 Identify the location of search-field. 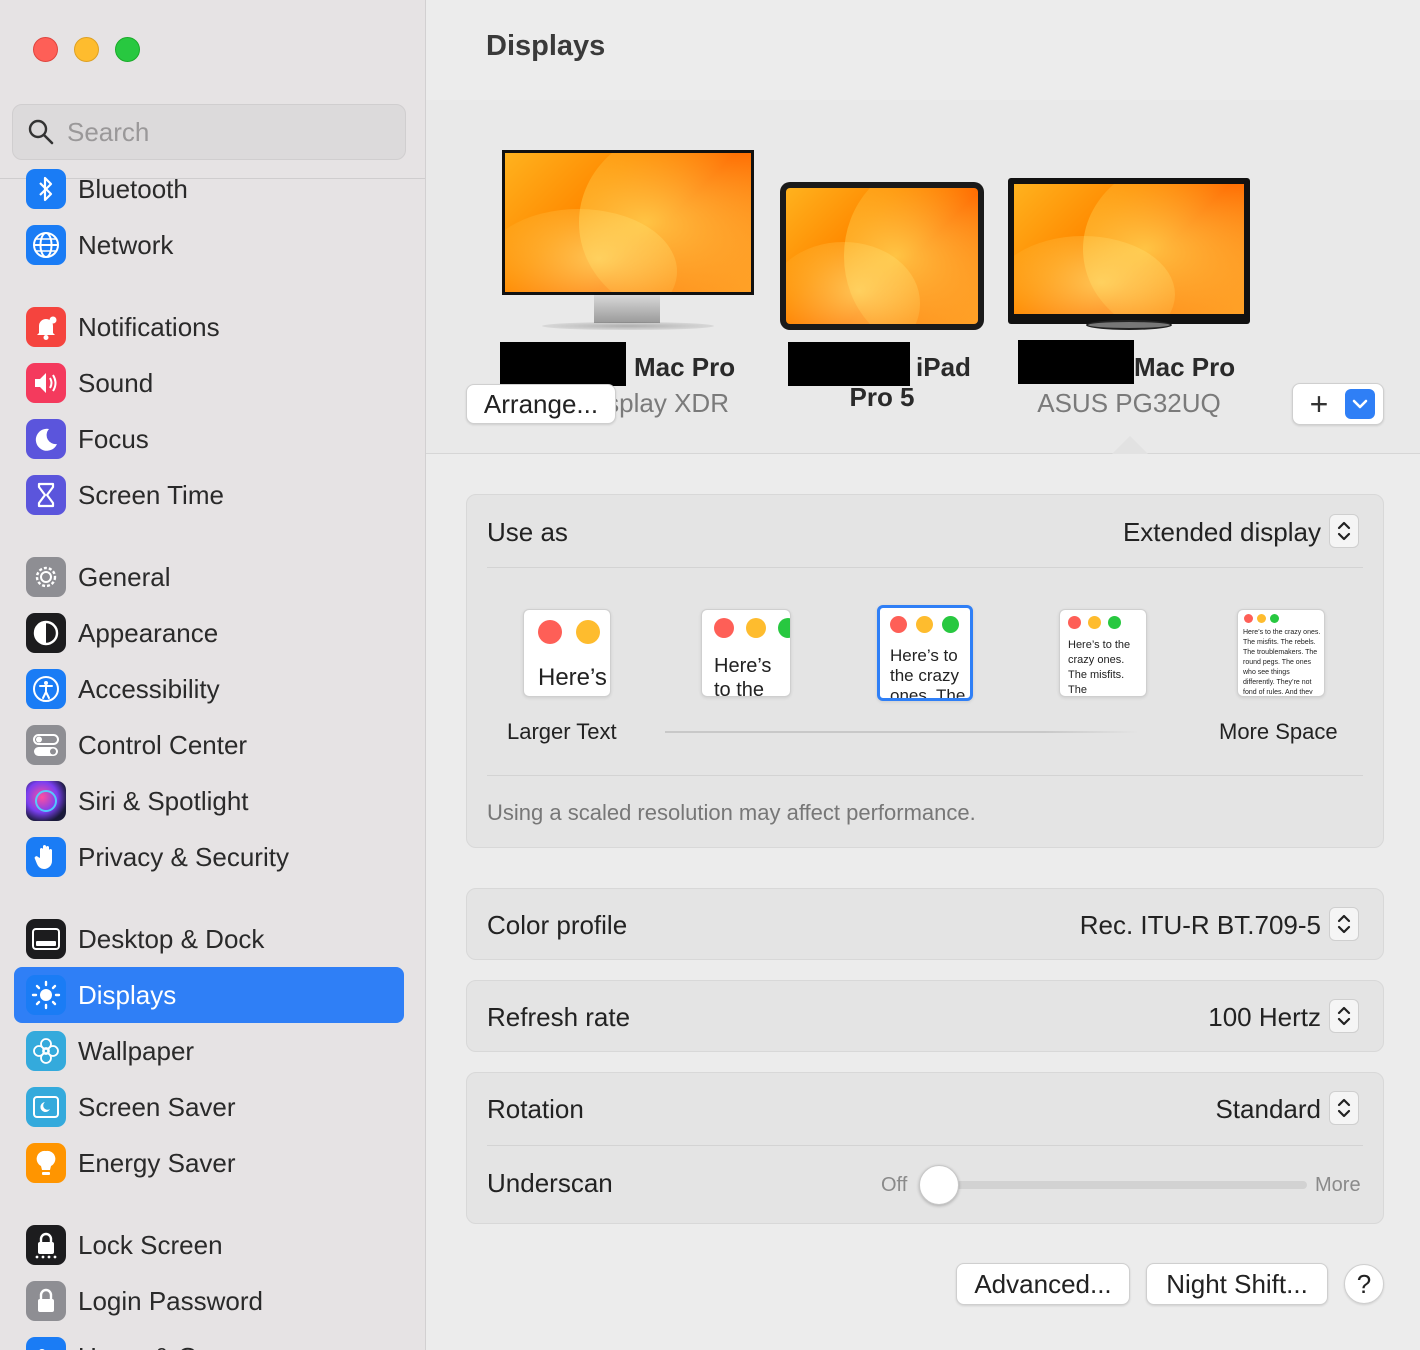
(209, 132).